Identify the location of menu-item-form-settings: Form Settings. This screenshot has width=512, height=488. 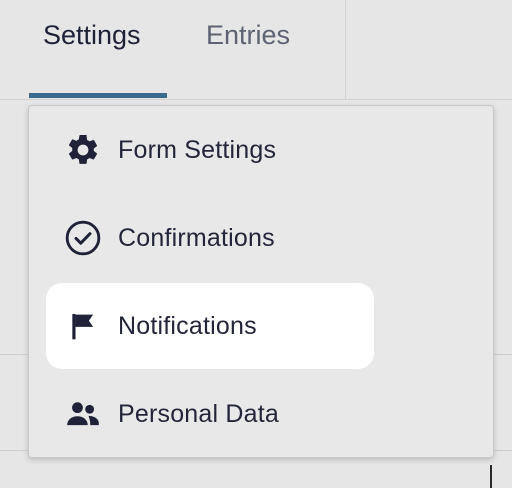
(210, 150).